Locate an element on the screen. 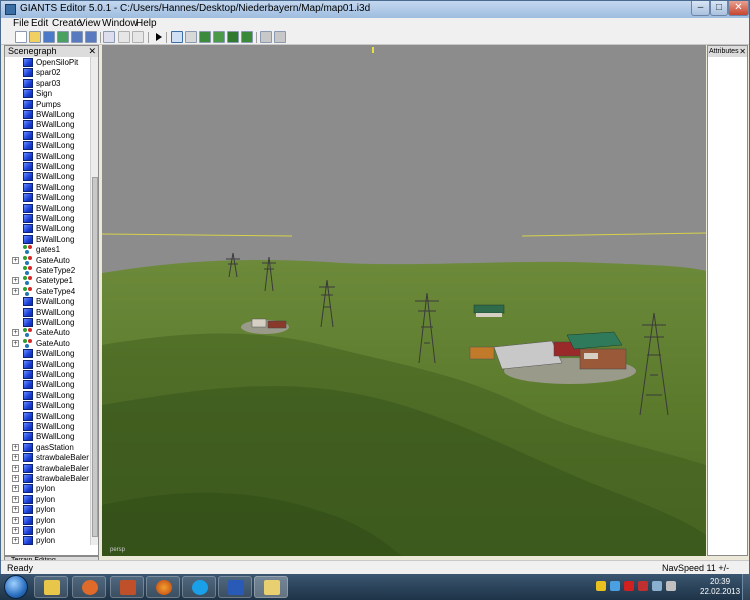  menu-file: File is located at coordinates (21, 24).